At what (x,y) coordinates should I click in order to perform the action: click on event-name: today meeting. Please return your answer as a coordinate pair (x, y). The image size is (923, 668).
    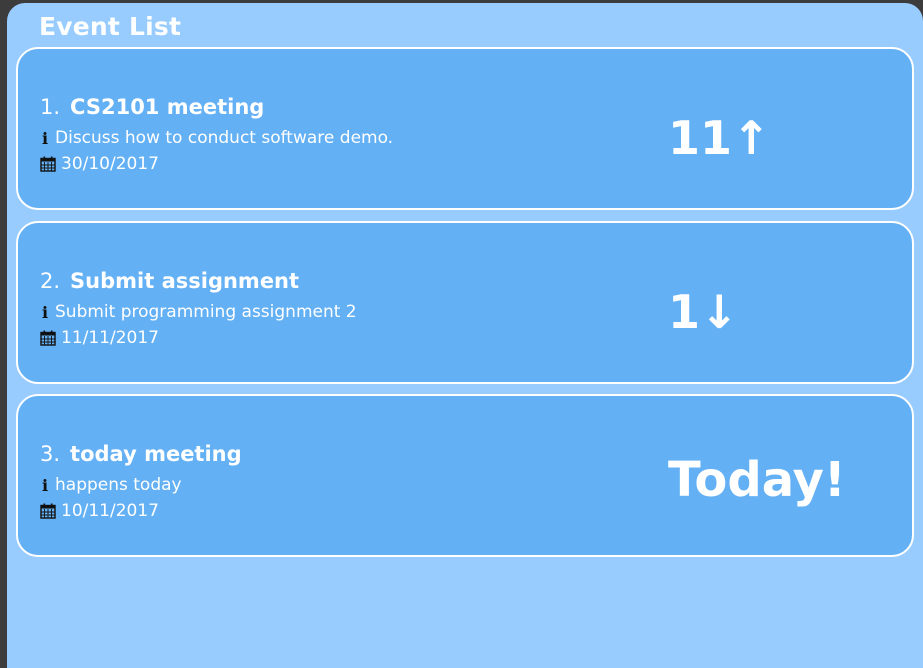
    Looking at the image, I should click on (156, 454).